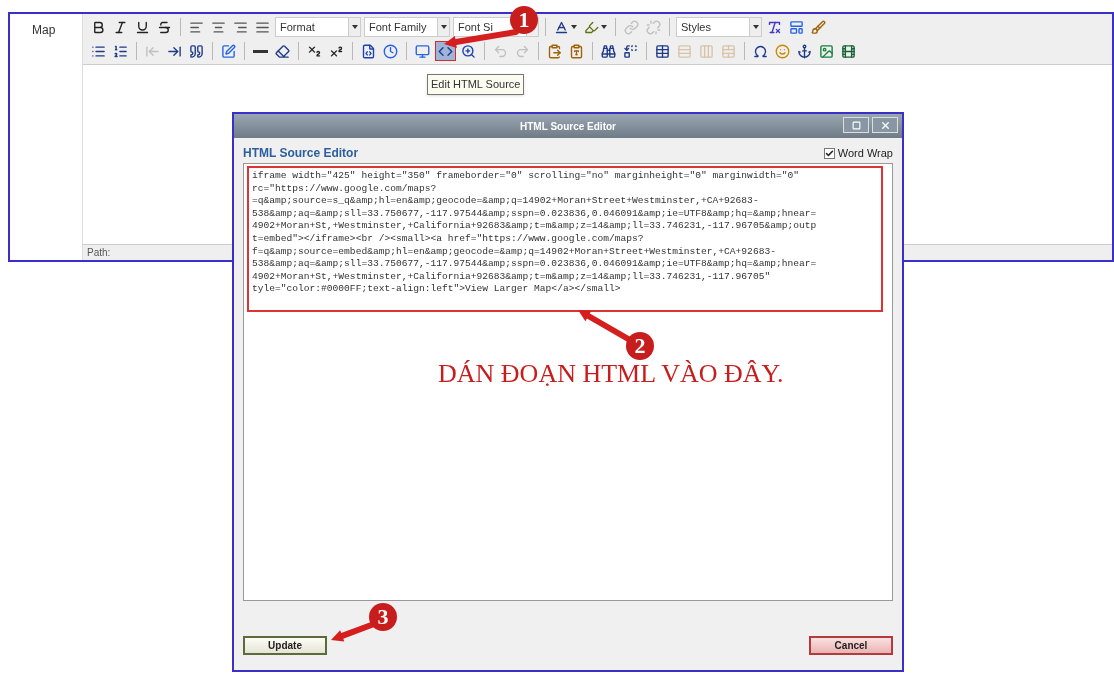 This screenshot has width=1114, height=674. What do you see at coordinates (301, 153) in the screenshot?
I see `dialog-heading: HTML Source Editor` at bounding box center [301, 153].